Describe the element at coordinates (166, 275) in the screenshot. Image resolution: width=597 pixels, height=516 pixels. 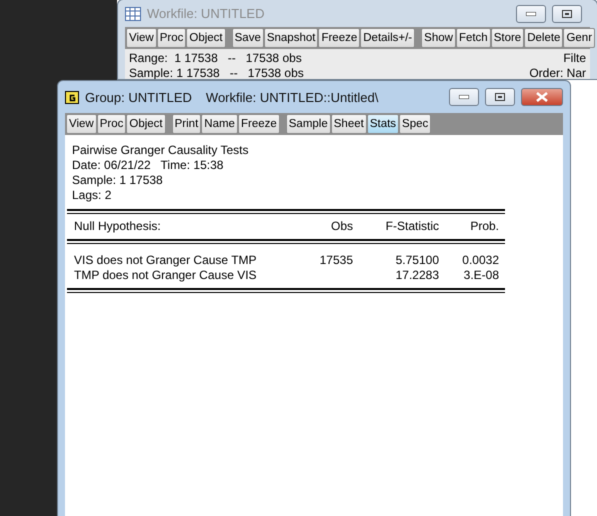
I see `table-cell-text: TMP does not Granger Cause VIS` at that location.